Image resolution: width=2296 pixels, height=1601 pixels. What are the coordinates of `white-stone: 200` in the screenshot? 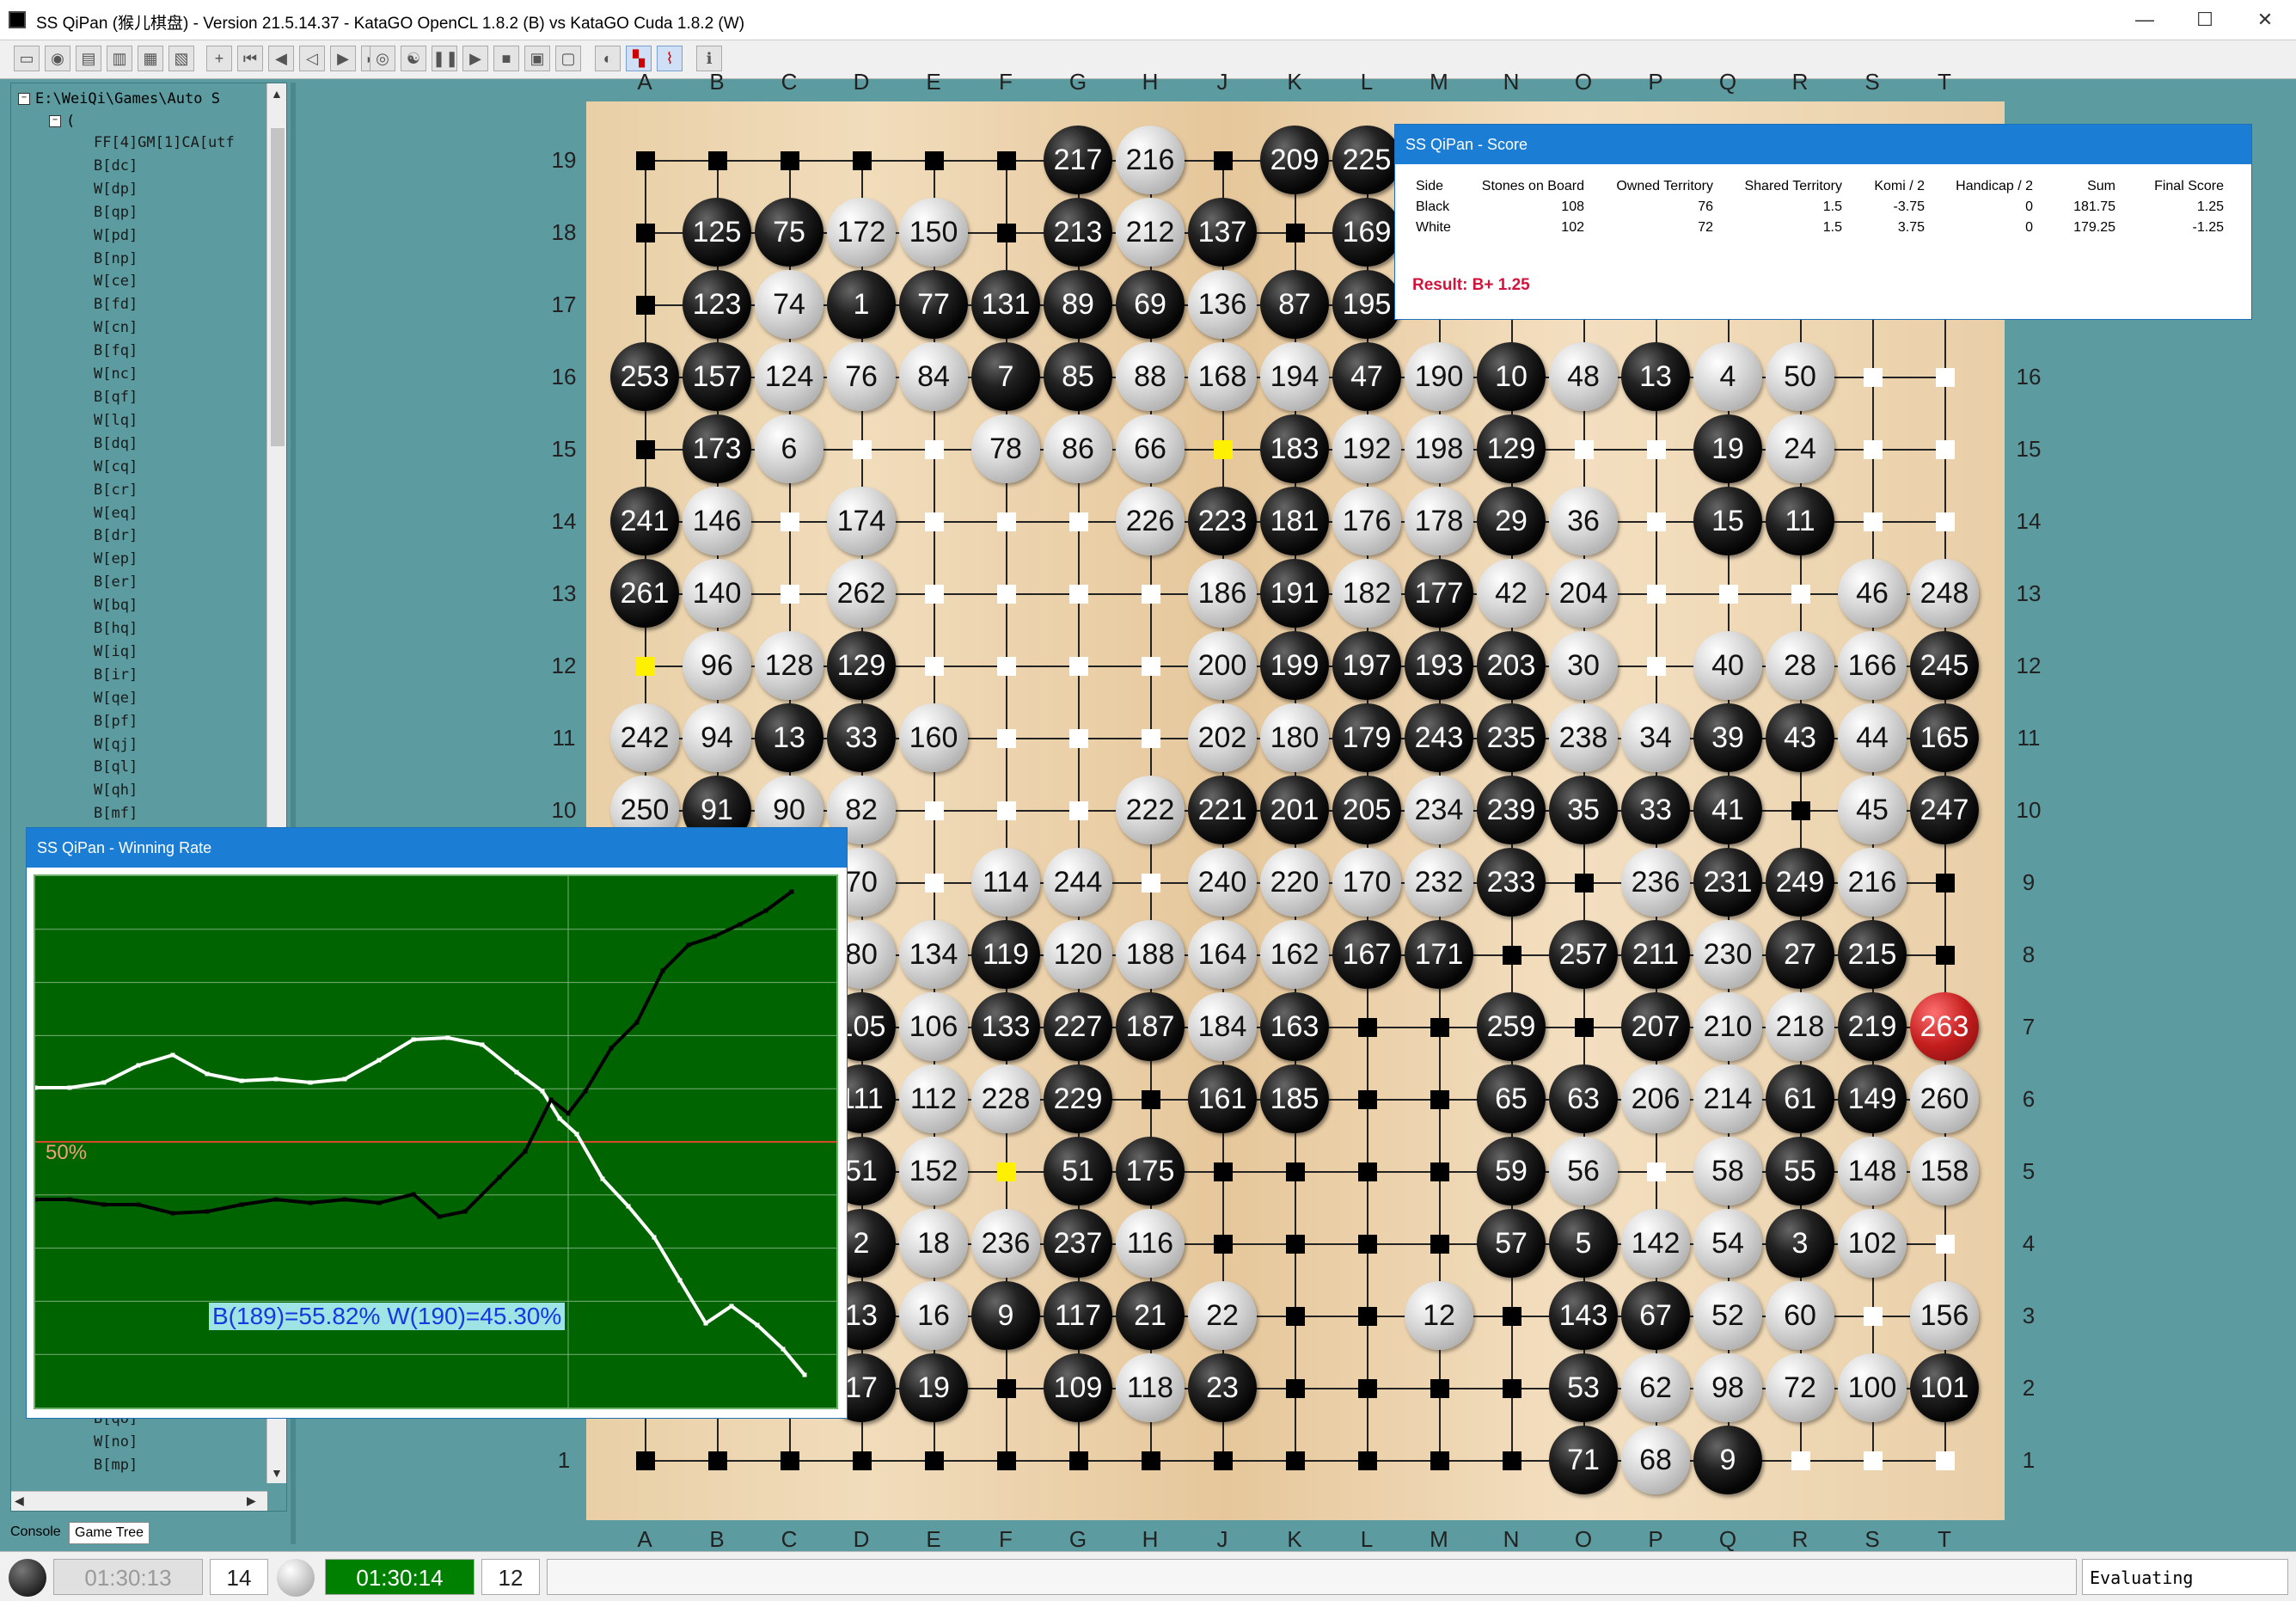 It's located at (1222, 665).